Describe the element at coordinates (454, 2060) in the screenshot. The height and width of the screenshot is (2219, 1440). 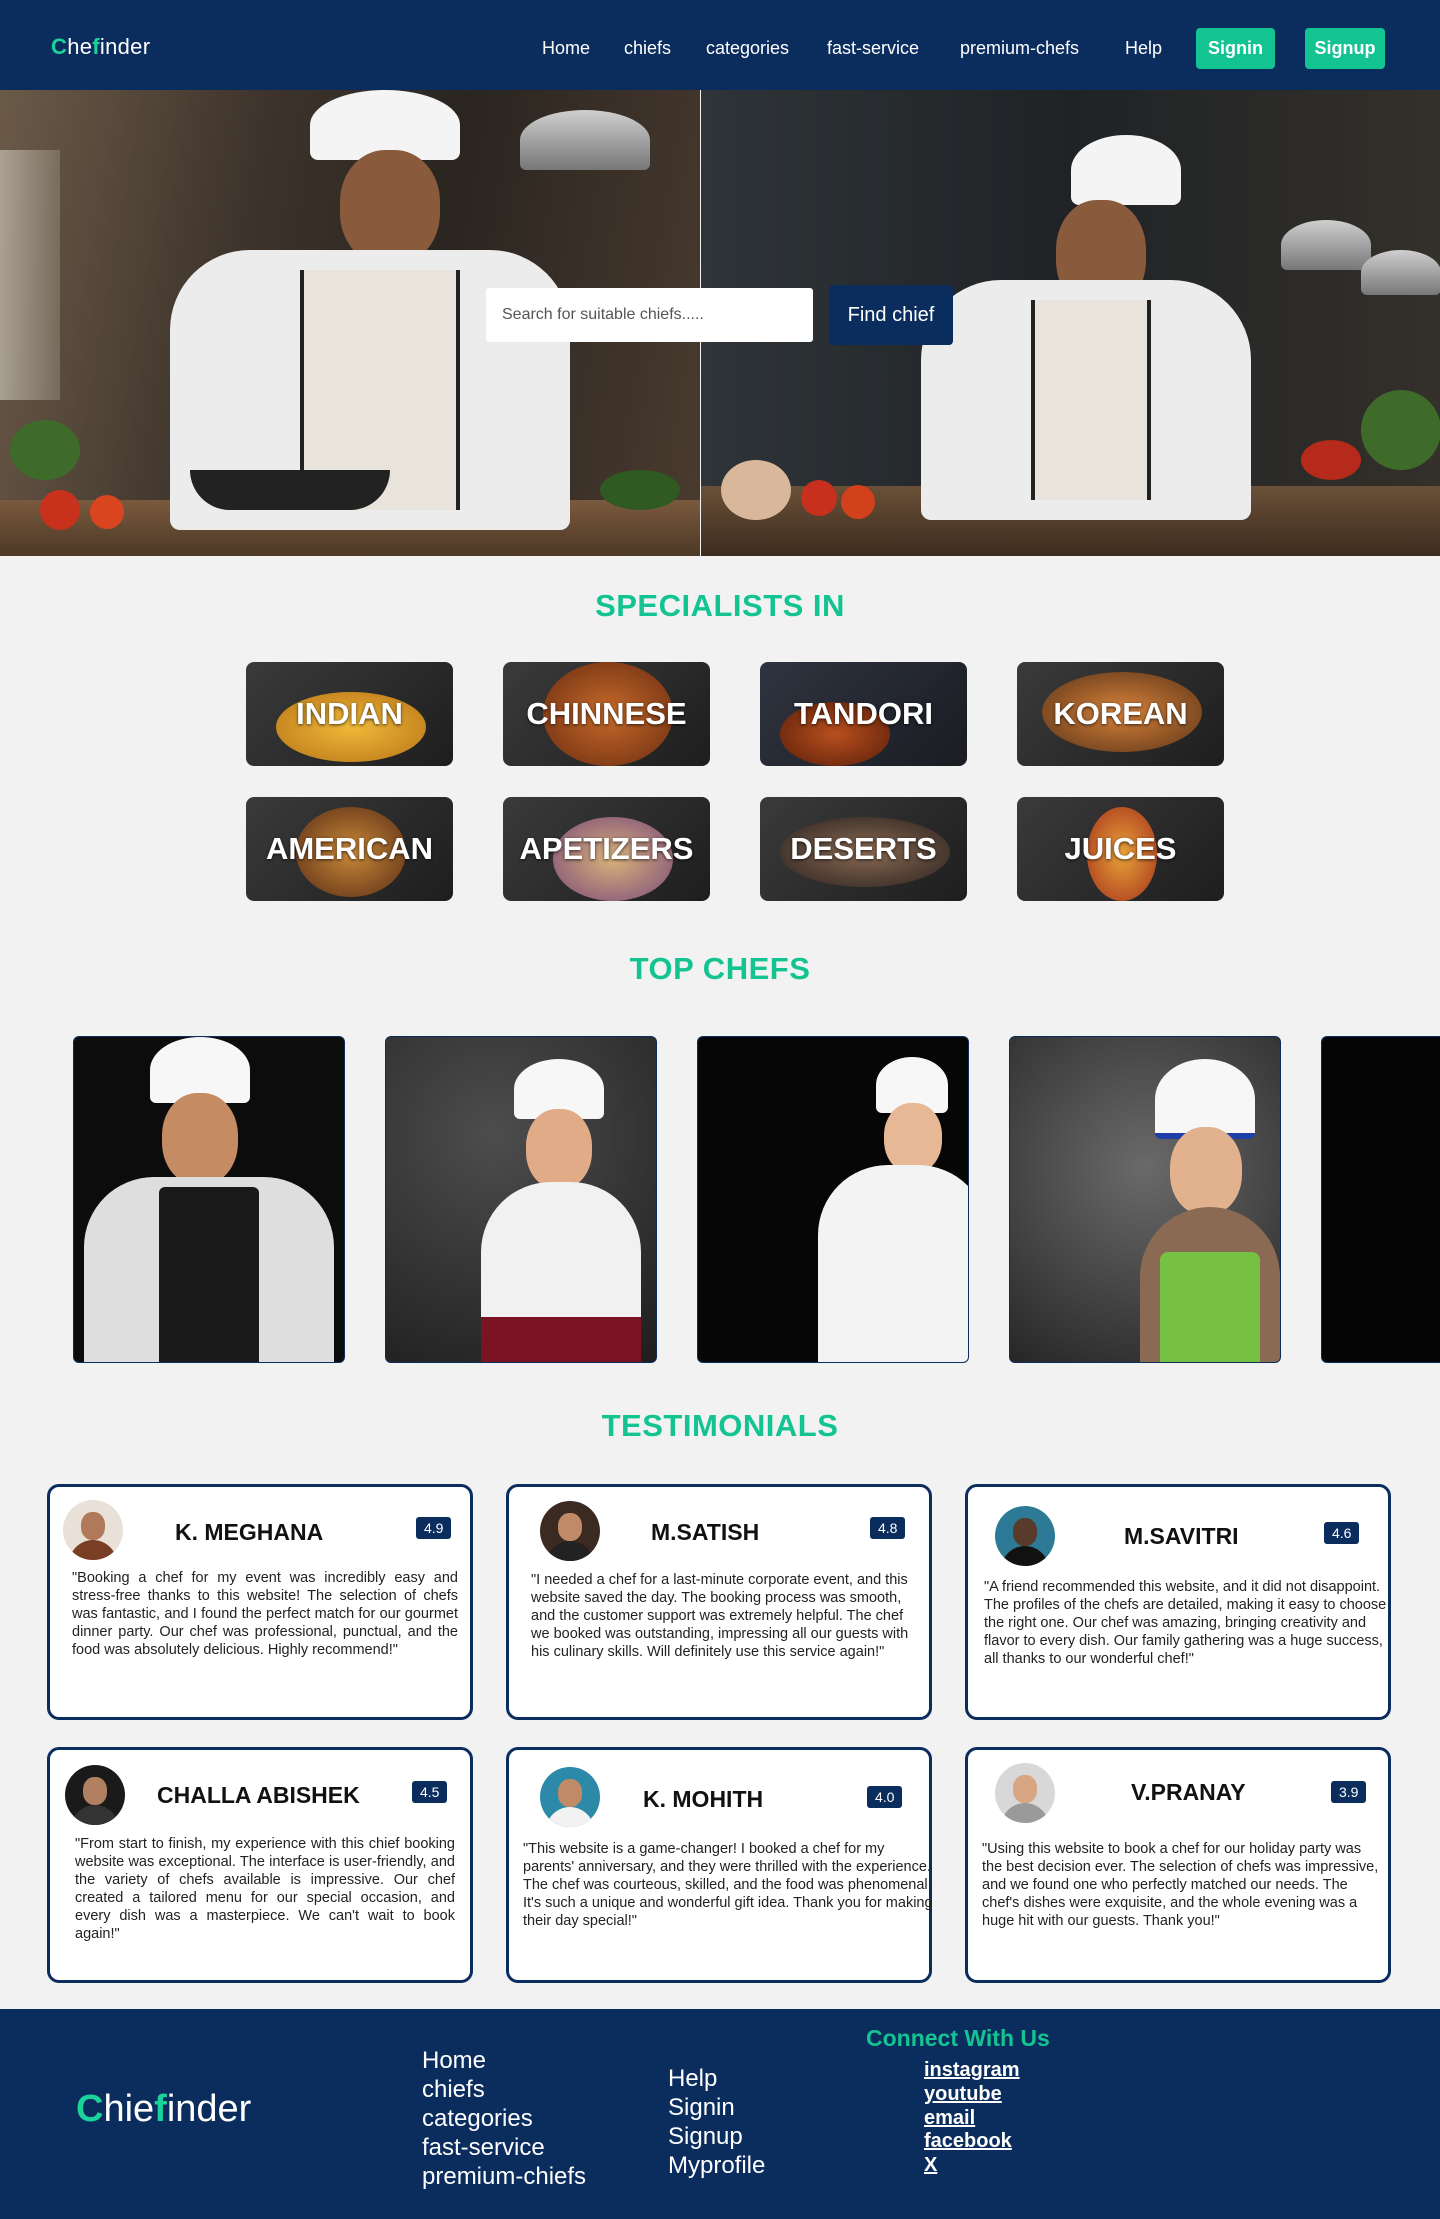
I see `footer-link-home: Home` at that location.